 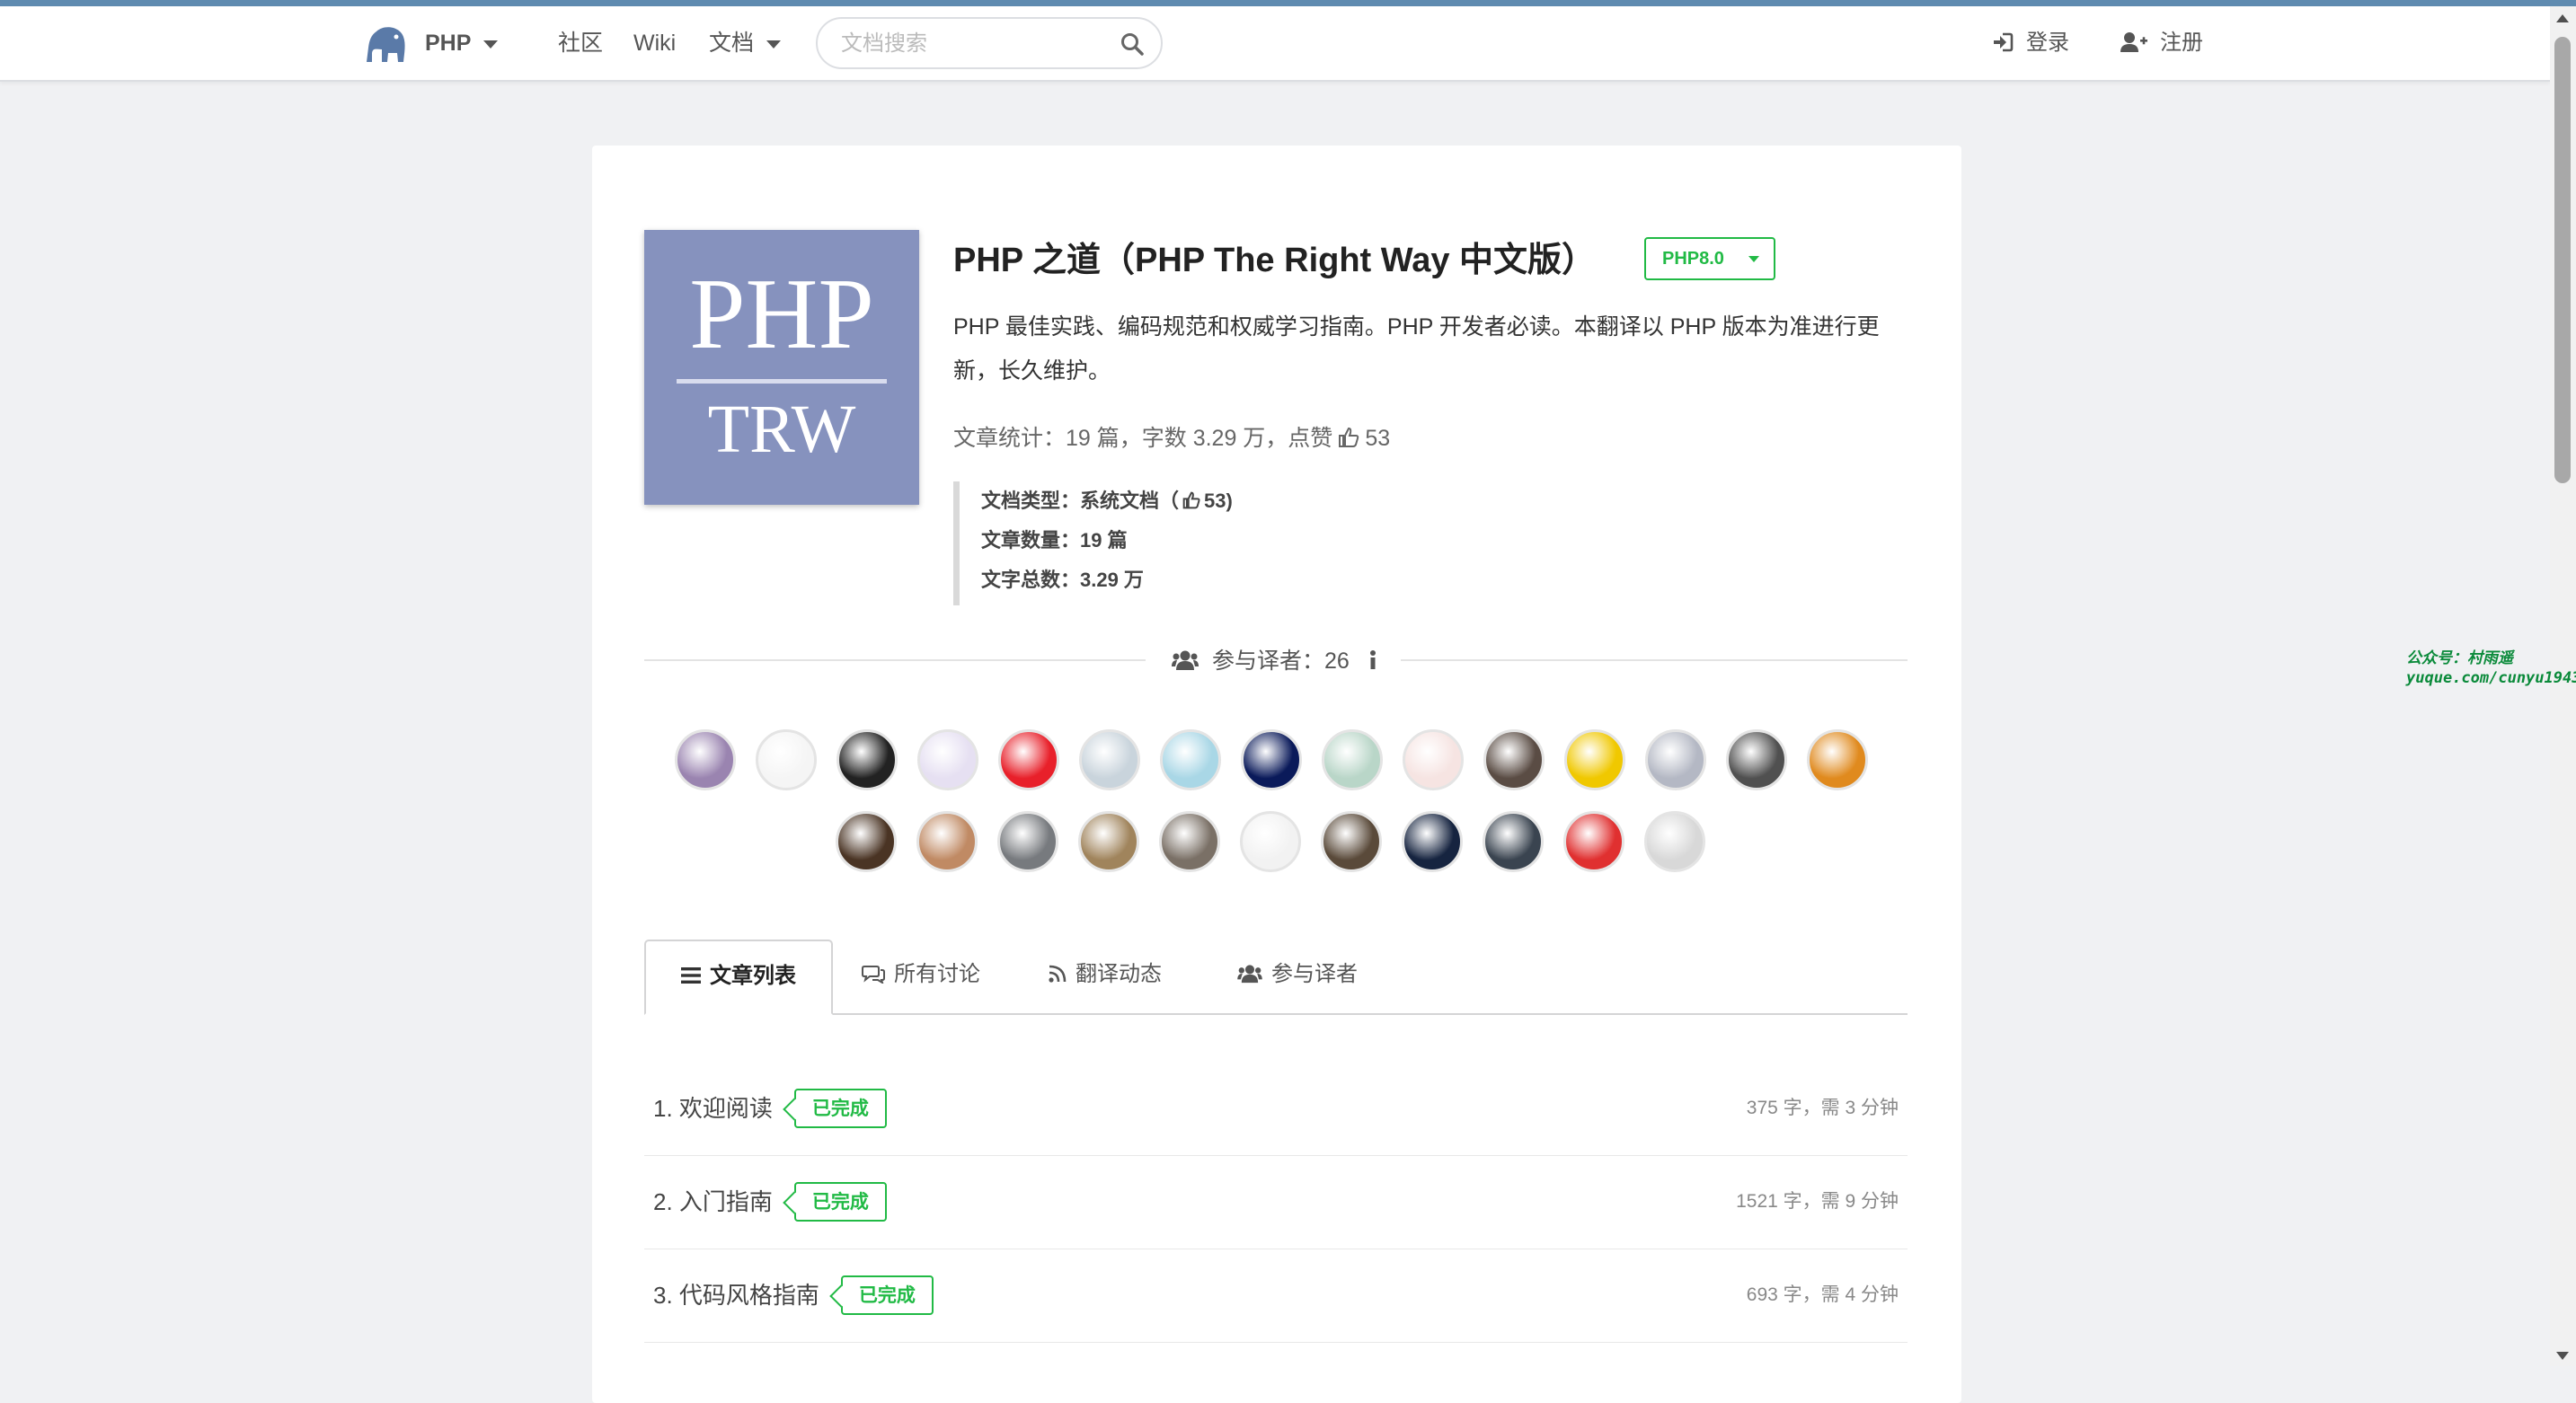 What do you see at coordinates (2459, 658) in the screenshot?
I see `watermark-line: 公众号：村雨遥` at bounding box center [2459, 658].